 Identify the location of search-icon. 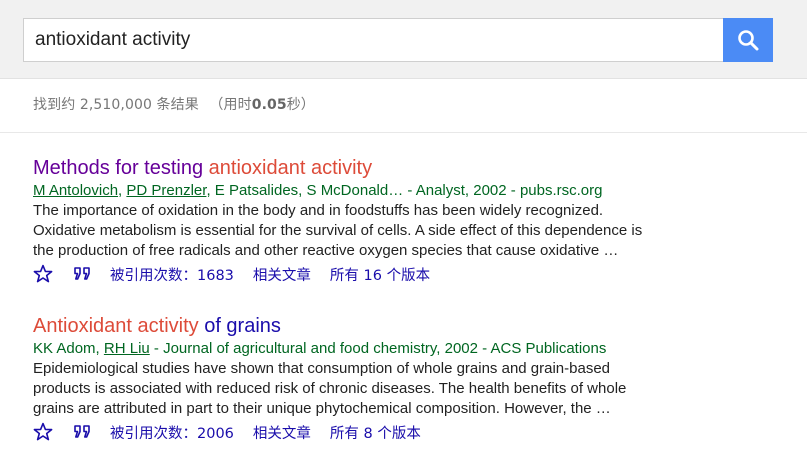
(748, 40).